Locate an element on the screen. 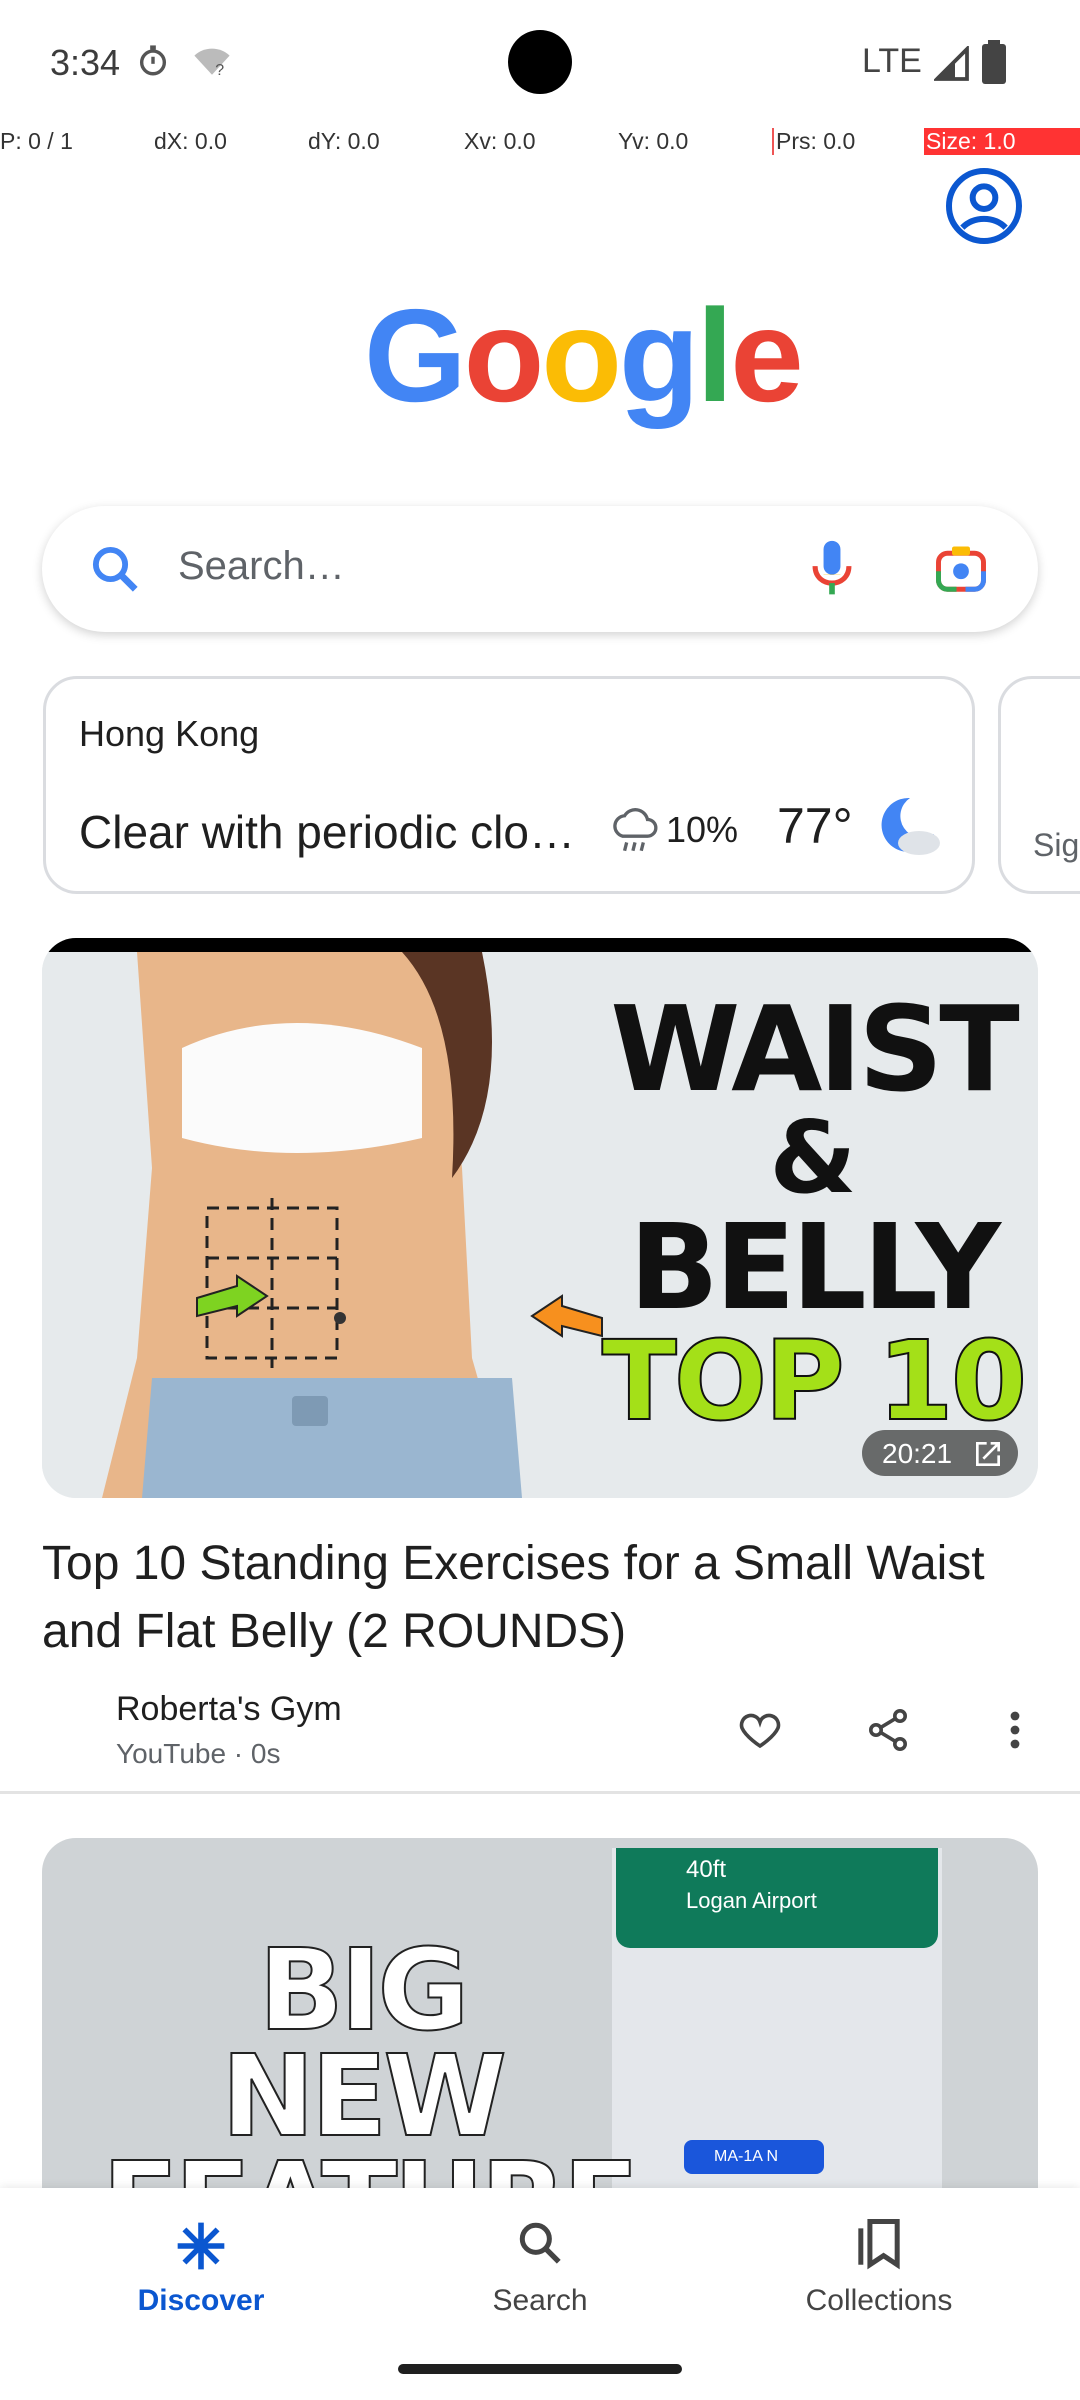 This screenshot has height=2400, width=1080. thumbnail2-word-1: BIG is located at coordinates (364, 1991).